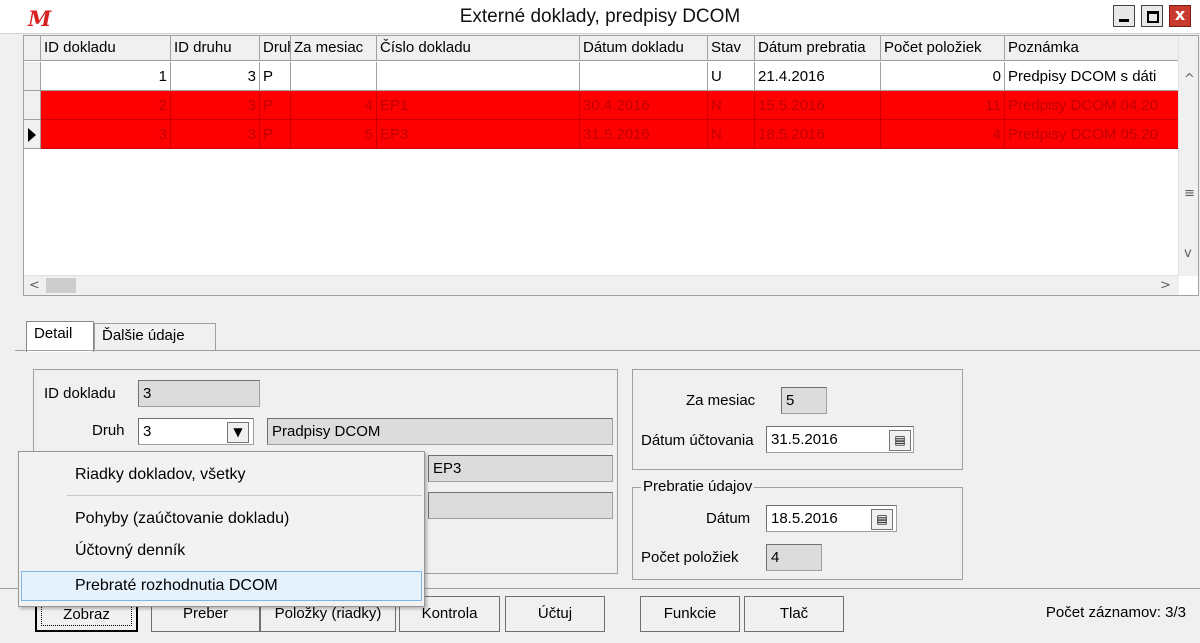 Image resolution: width=1200 pixels, height=643 pixels. What do you see at coordinates (1165, 285) in the screenshot?
I see `scroll-right-icon: >` at bounding box center [1165, 285].